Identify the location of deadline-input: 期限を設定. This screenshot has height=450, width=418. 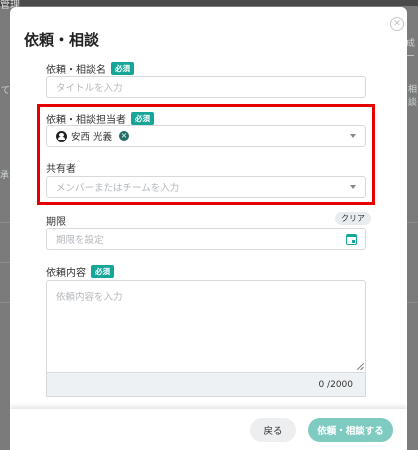
(206, 239).